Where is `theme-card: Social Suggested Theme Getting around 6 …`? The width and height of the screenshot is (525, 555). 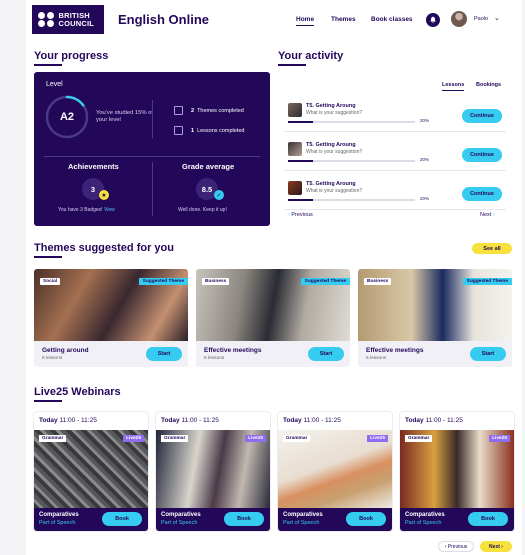 theme-card: Social Suggested Theme Getting around 6 … is located at coordinates (111, 318).